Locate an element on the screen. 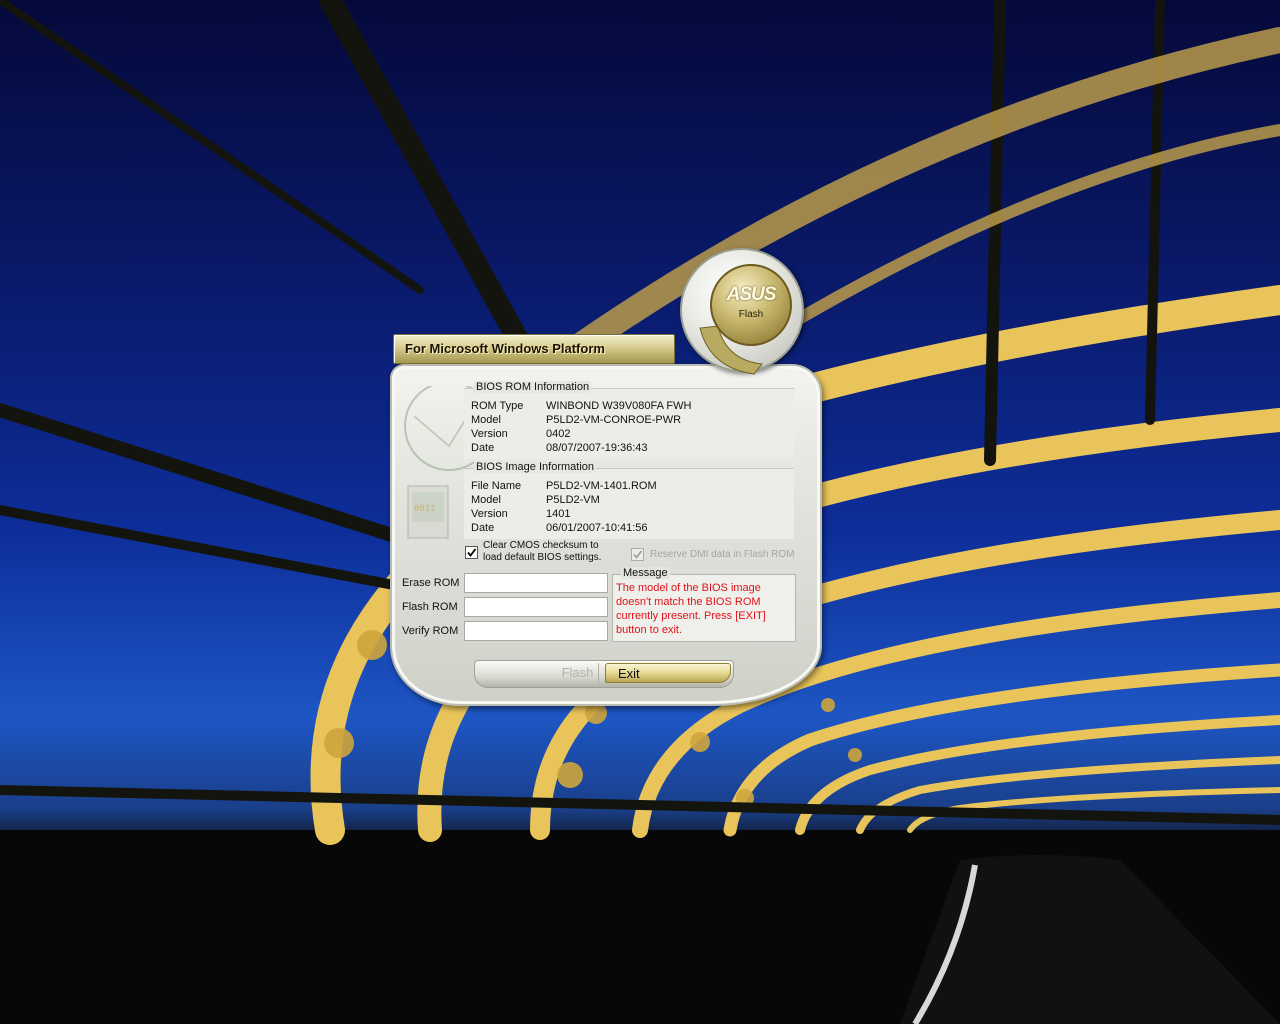  rom-date-value: 08/07/2007-19:36:43 is located at coordinates (597, 448).